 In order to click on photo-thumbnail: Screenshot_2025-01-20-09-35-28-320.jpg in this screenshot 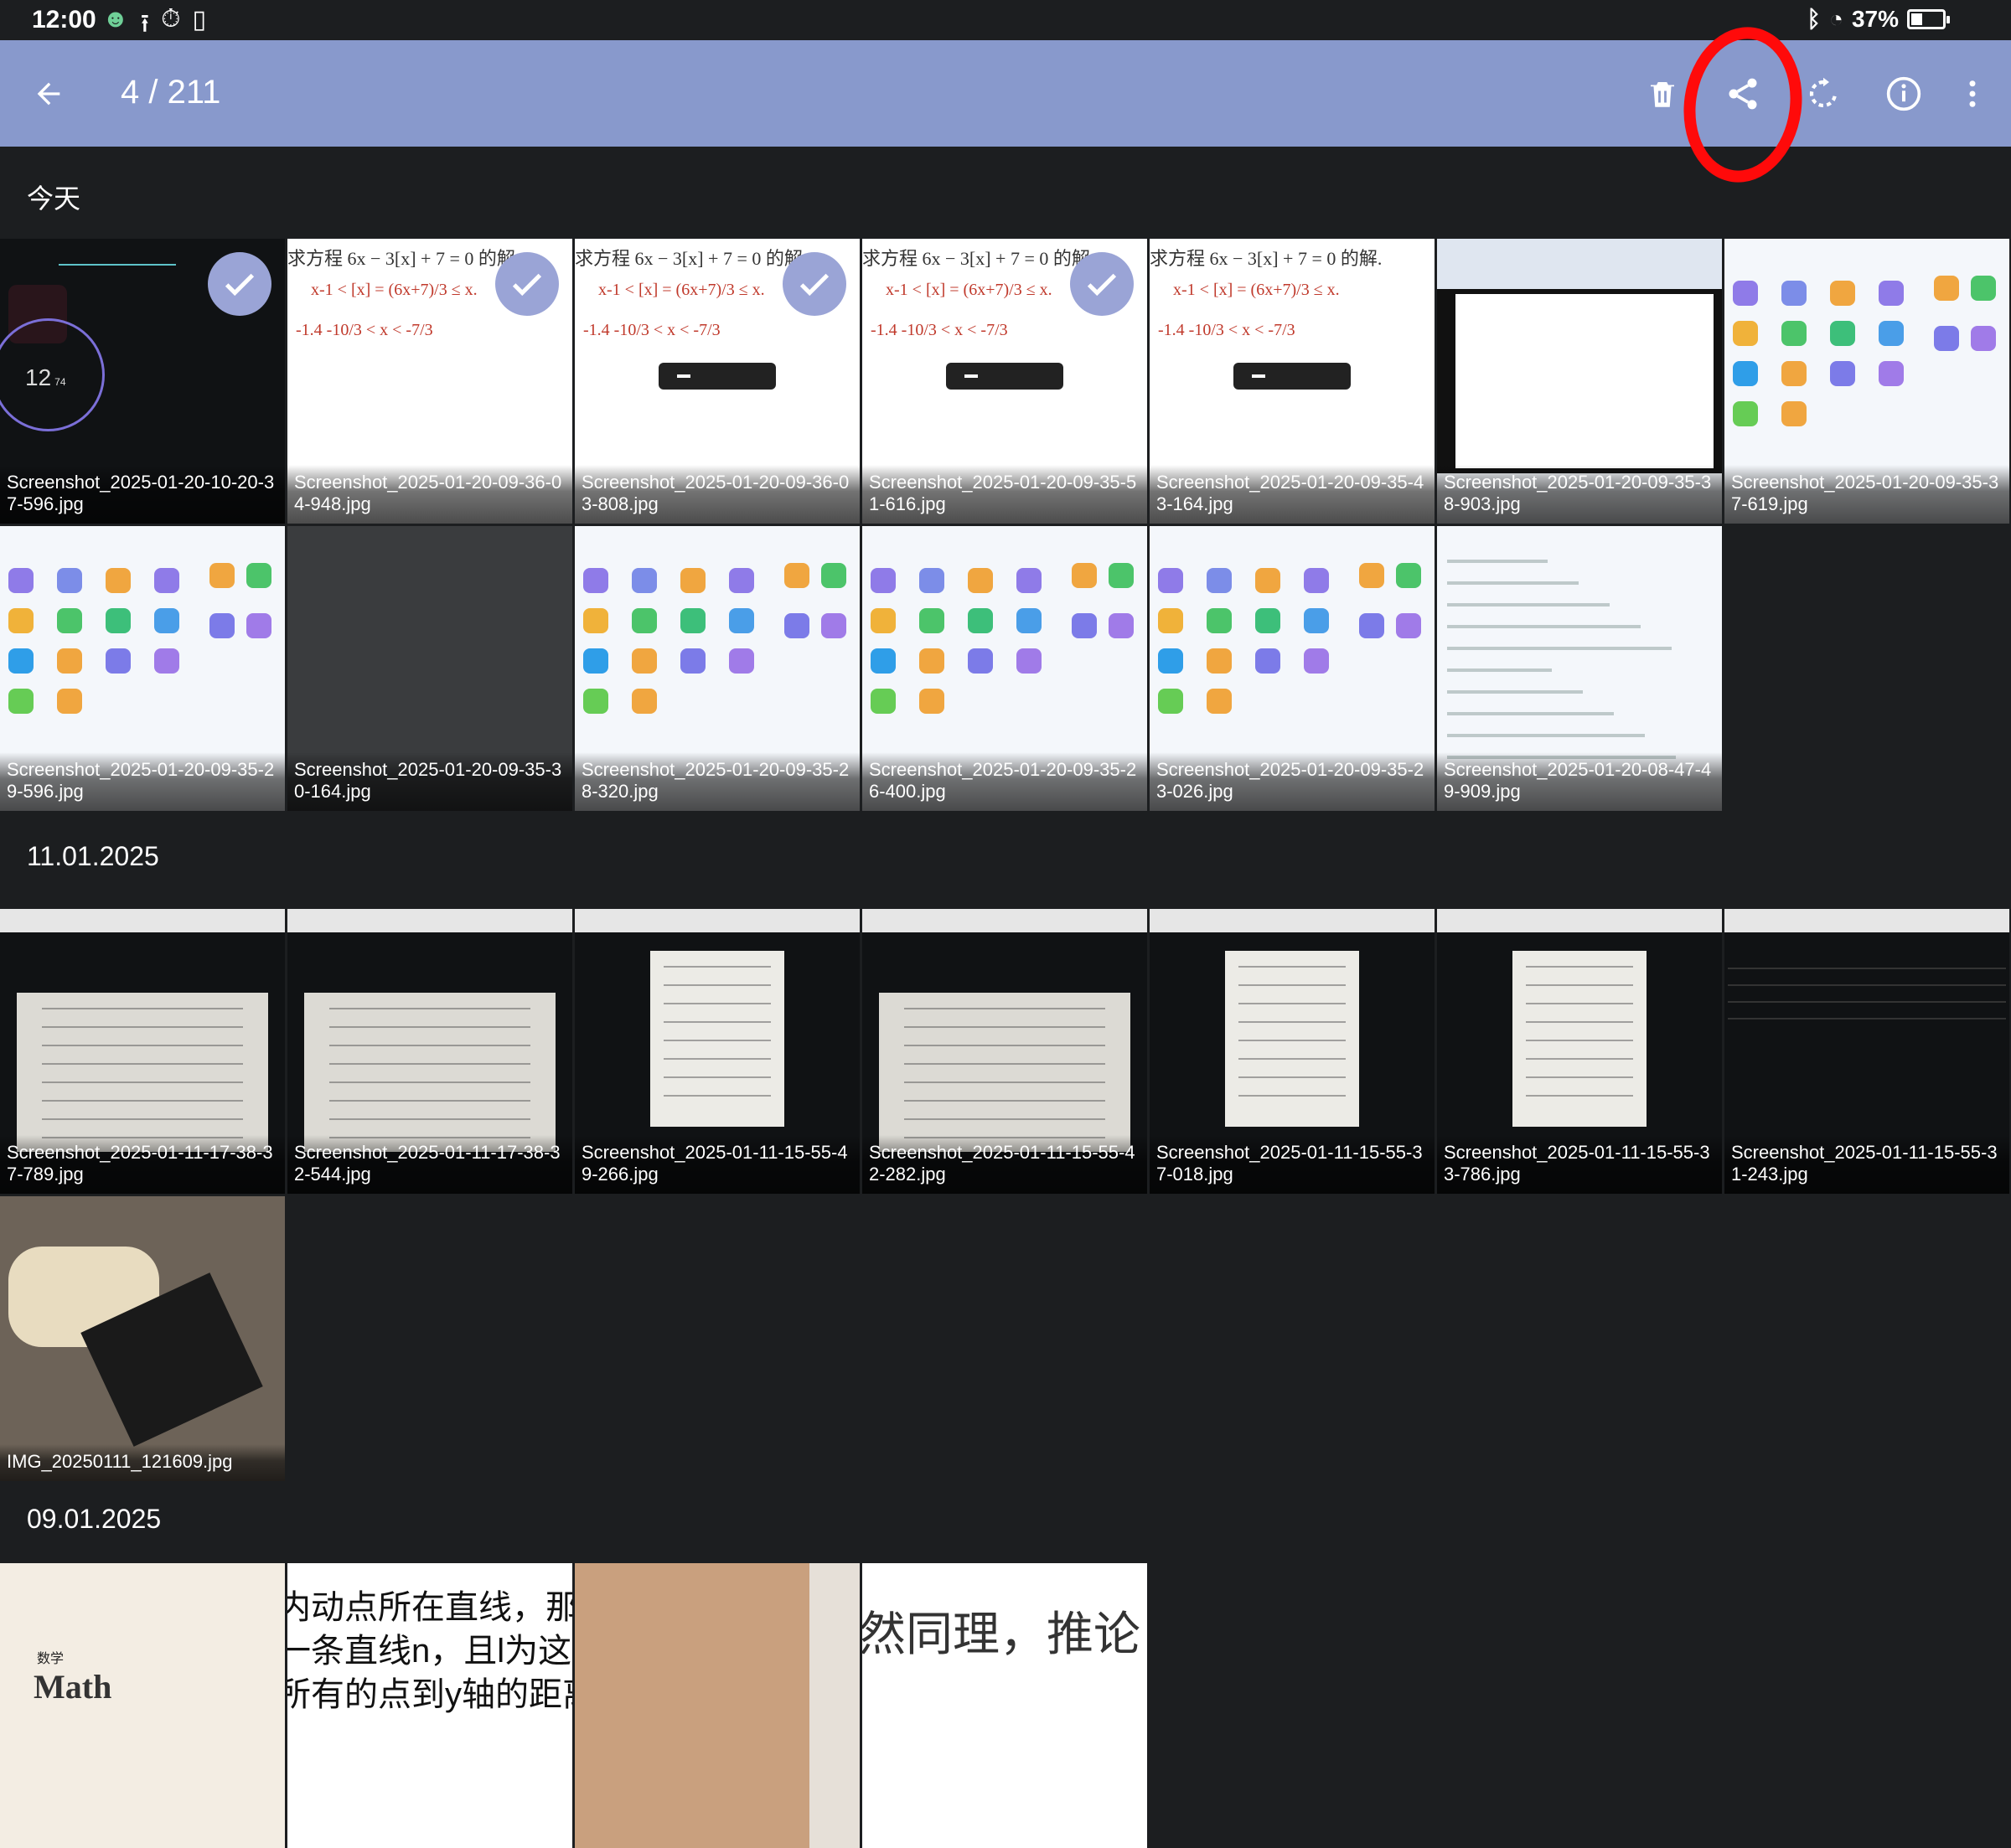, I will do `click(717, 668)`.